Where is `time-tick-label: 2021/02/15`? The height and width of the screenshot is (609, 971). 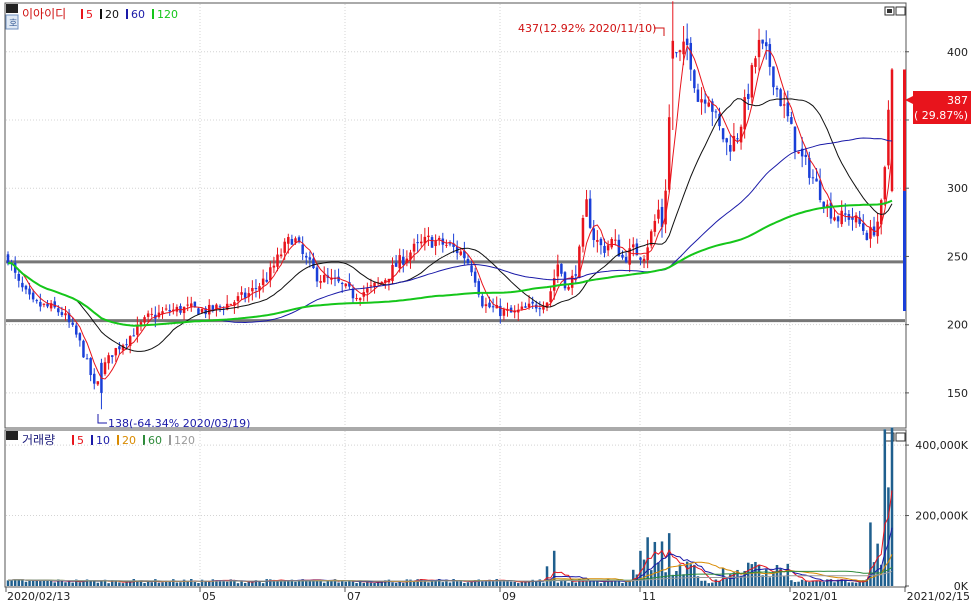 time-tick-label: 2021/02/15 is located at coordinates (938, 596).